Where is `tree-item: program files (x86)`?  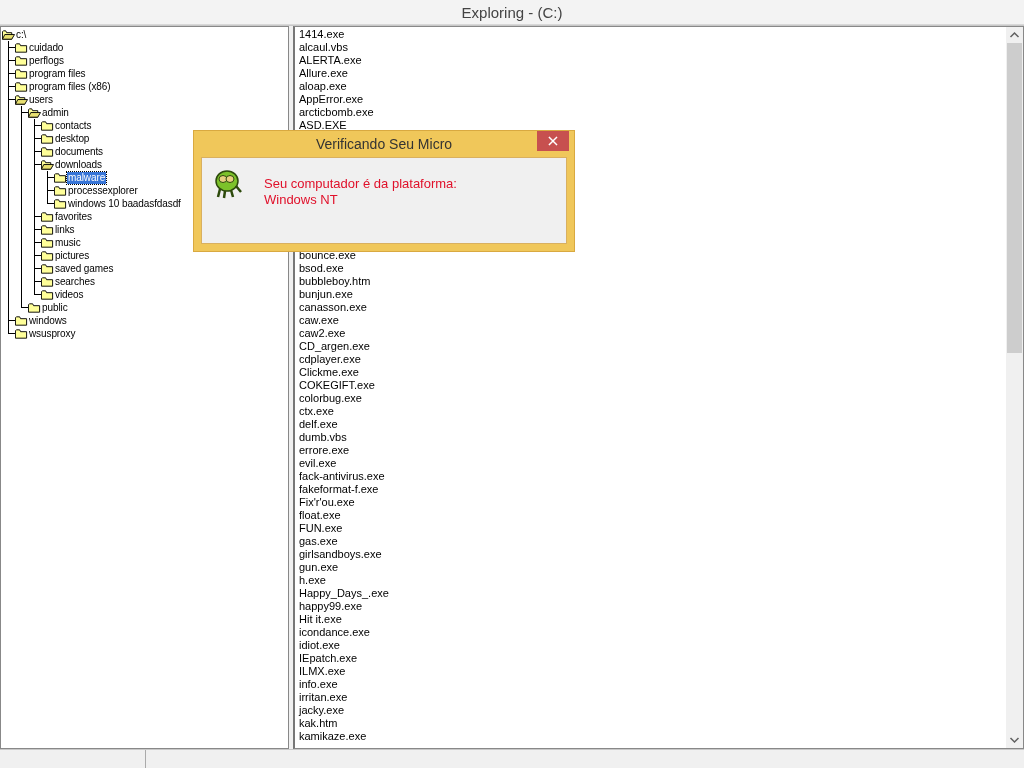 tree-item: program files (x86) is located at coordinates (70, 86).